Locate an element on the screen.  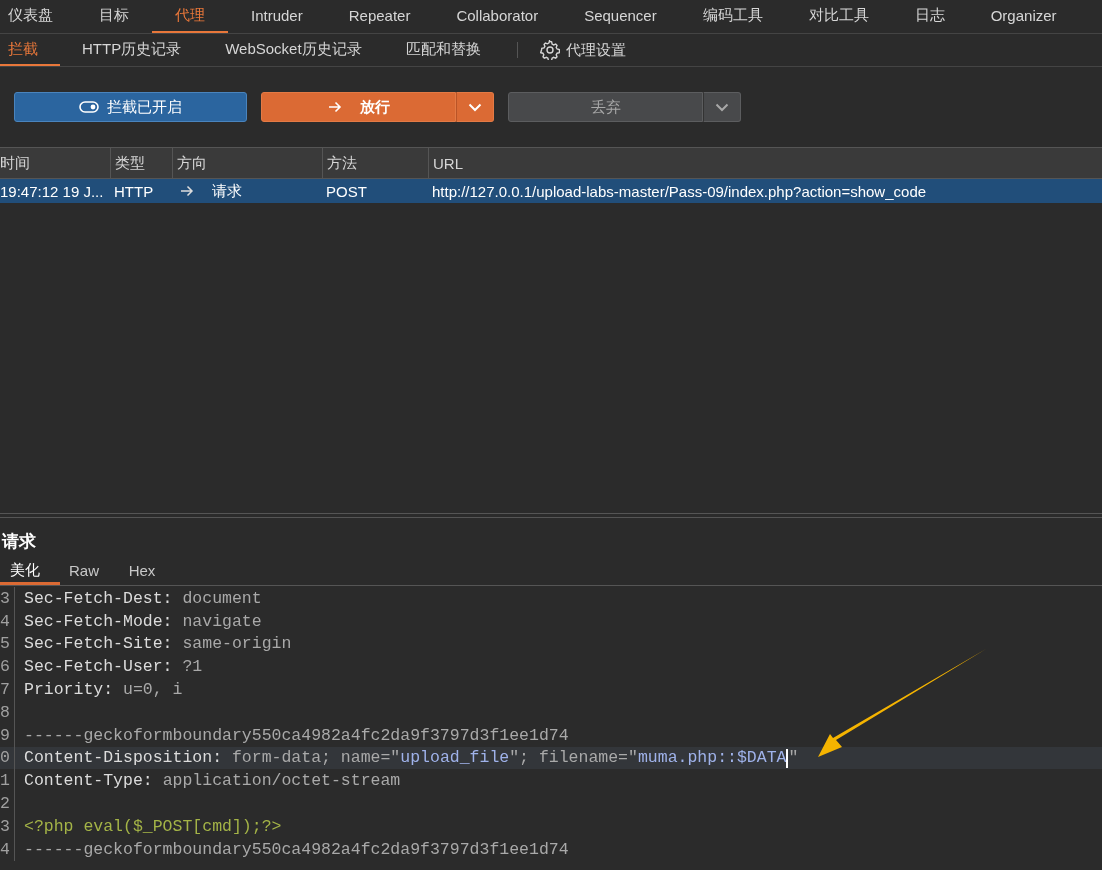
code-line: Priority: u=0, i is located at coordinates (103, 690).